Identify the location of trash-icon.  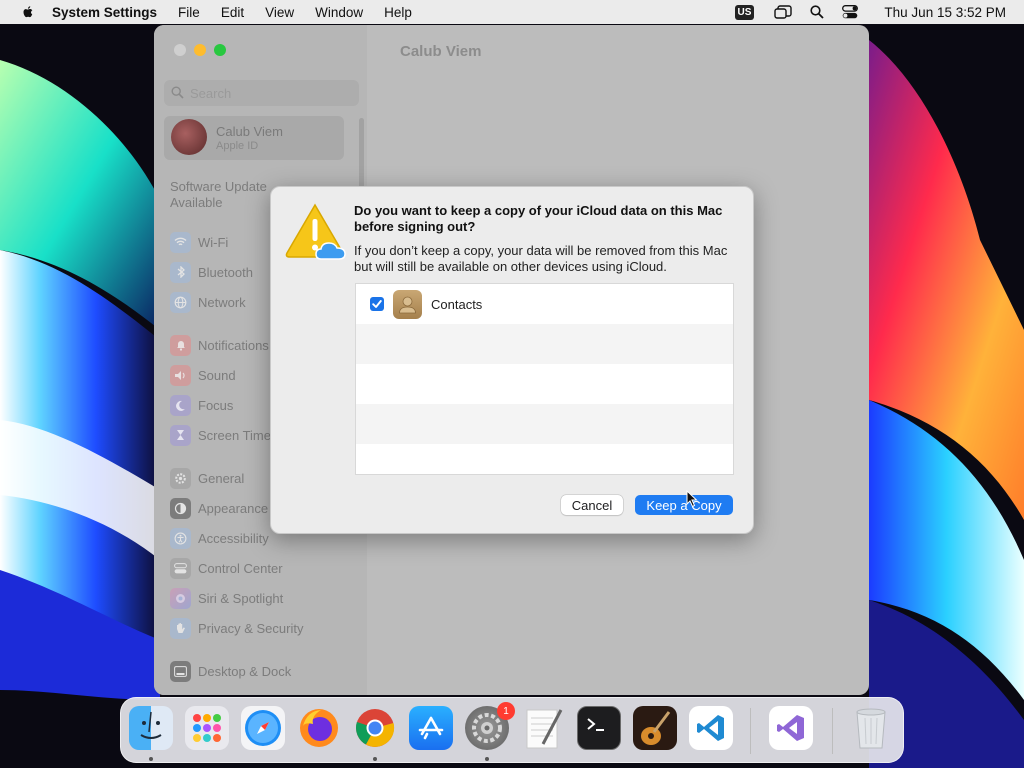
(871, 728).